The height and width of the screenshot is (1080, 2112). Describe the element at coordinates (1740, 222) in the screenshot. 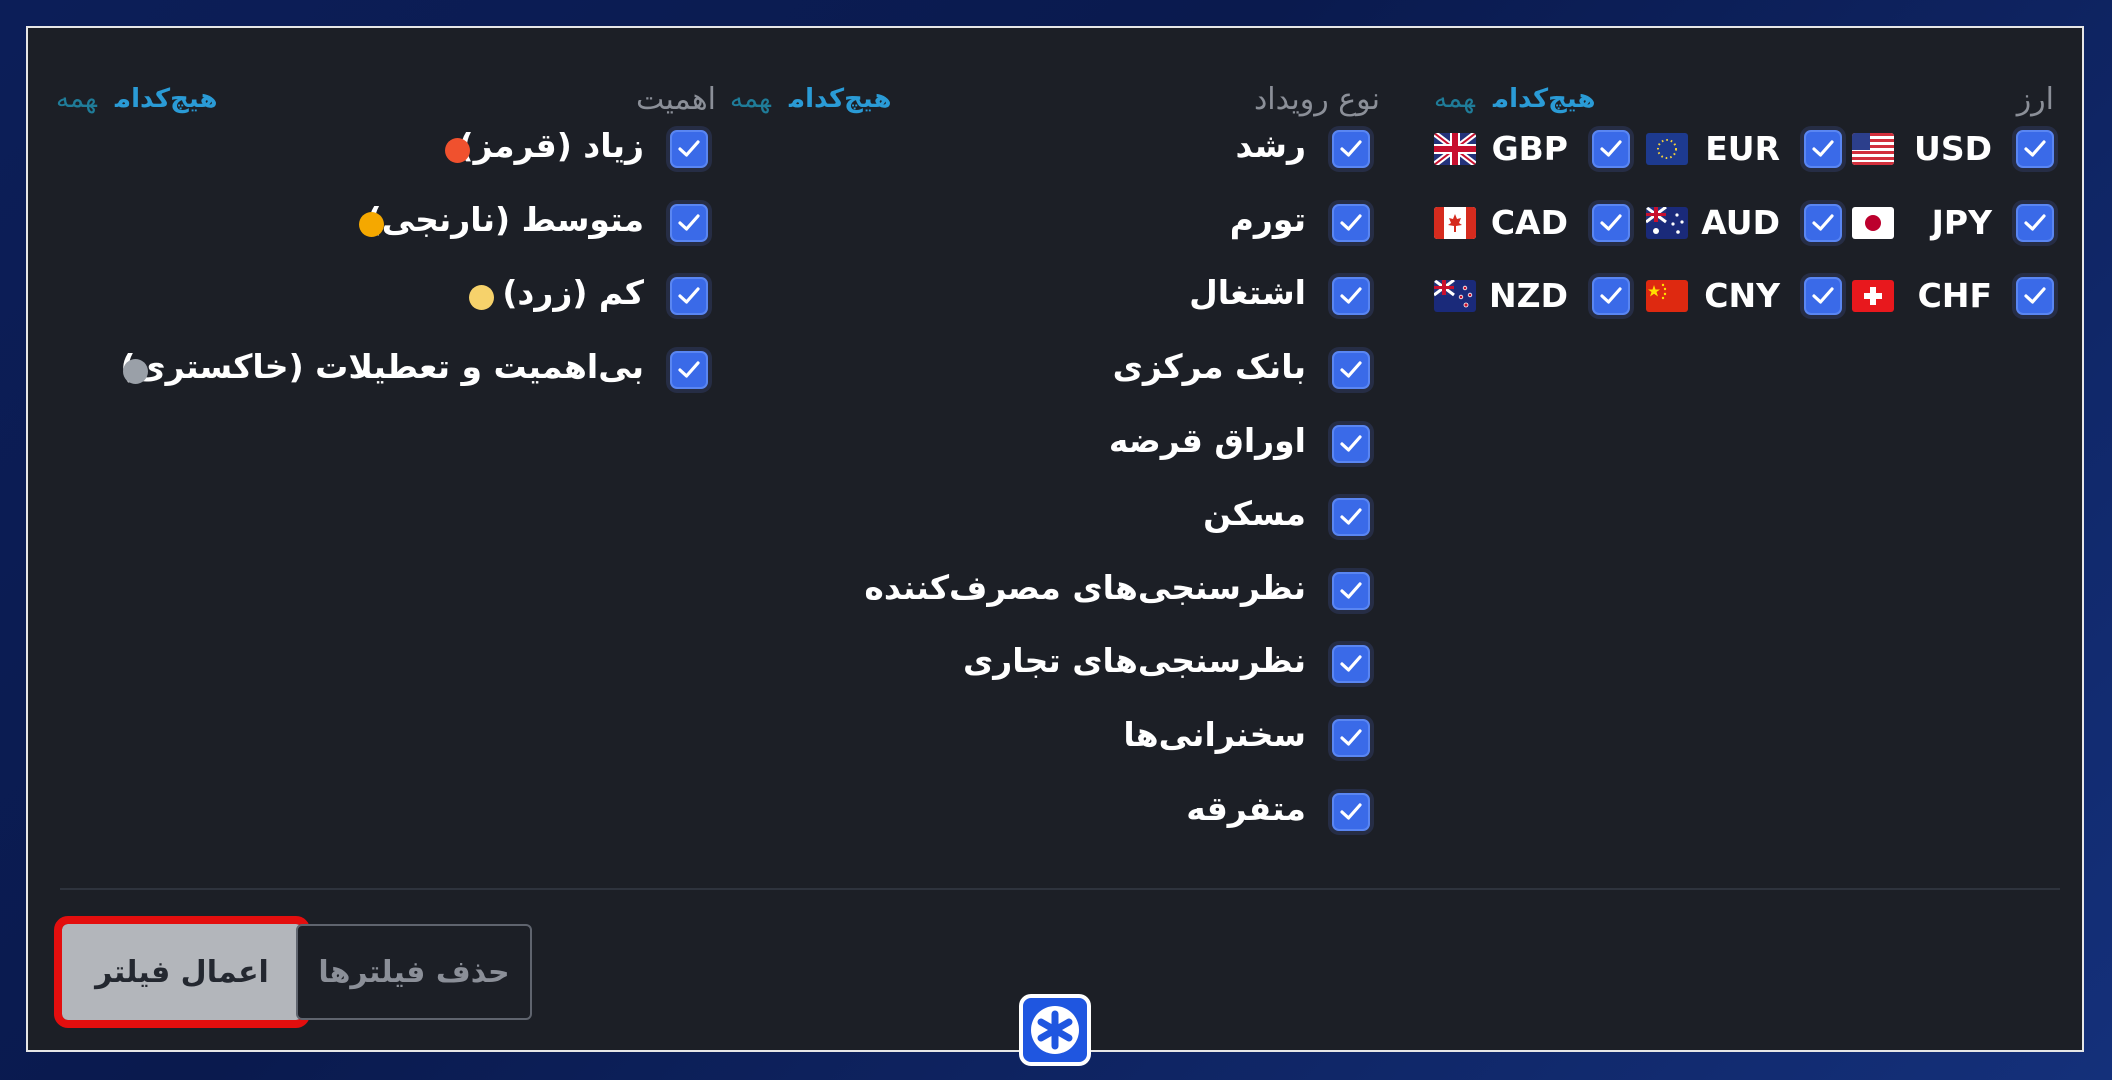

I see `currency-label-aud: AUD` at that location.